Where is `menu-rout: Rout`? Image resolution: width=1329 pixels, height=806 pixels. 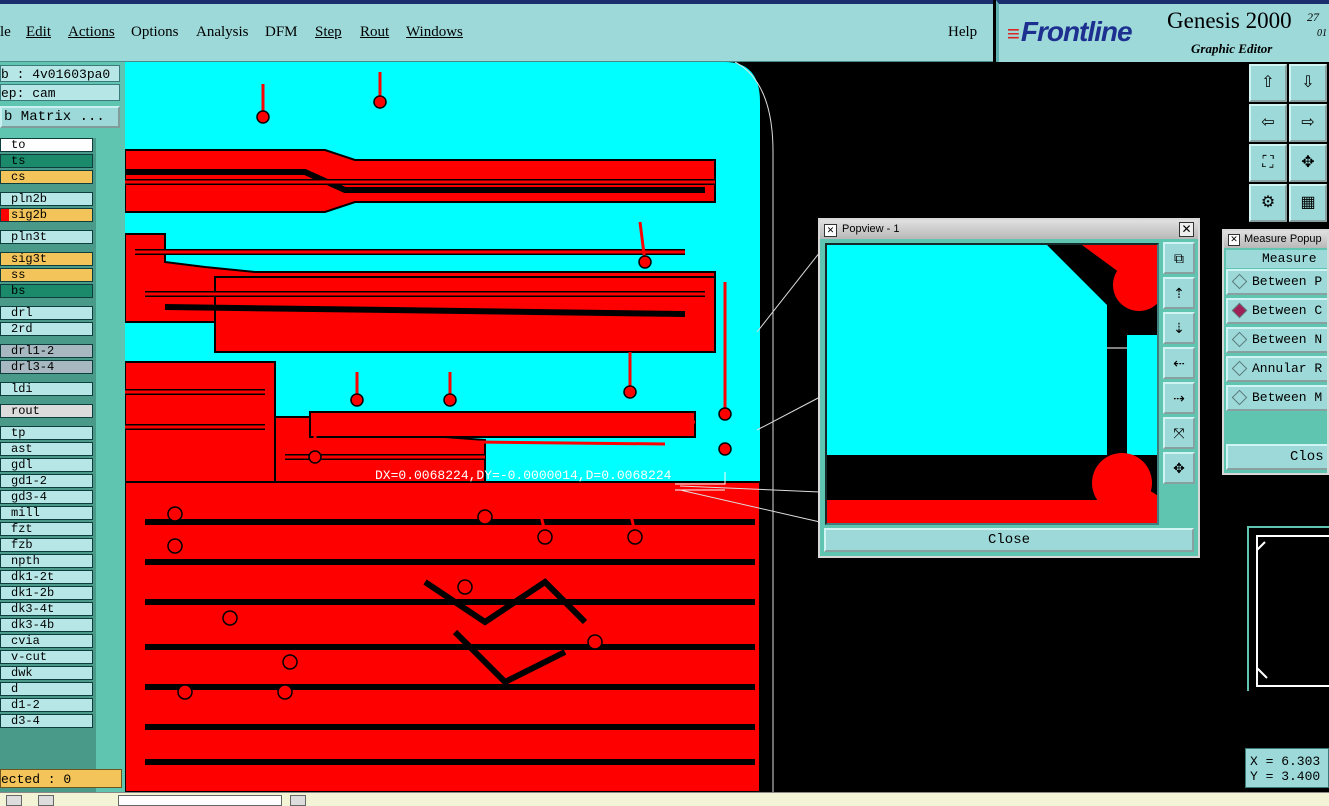 menu-rout: Rout is located at coordinates (374, 32).